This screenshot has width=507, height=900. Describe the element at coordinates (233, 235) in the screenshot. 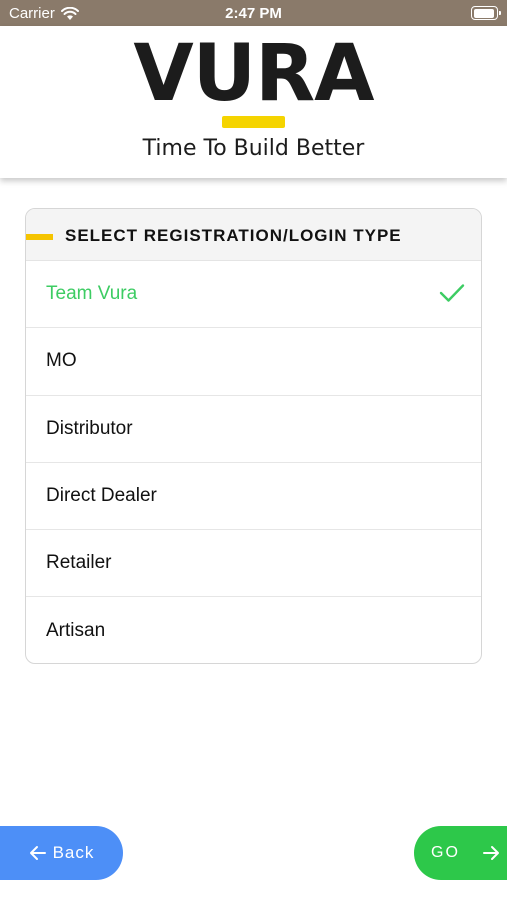

I see `card-title: SELECT REGISTRATION/LOGIN TYPE` at that location.